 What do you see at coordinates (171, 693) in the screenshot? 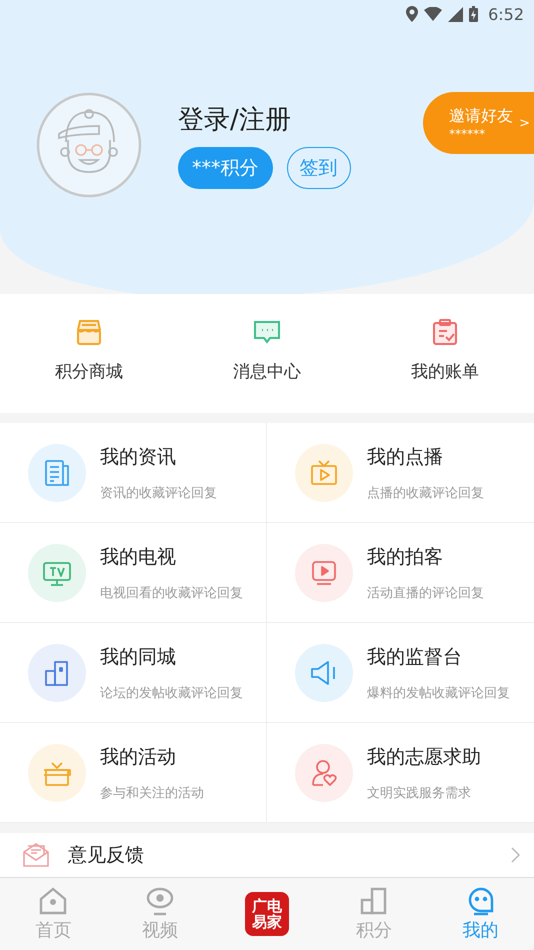
I see `menu-item-description: 论坛的发帖收藏评论回复` at bounding box center [171, 693].